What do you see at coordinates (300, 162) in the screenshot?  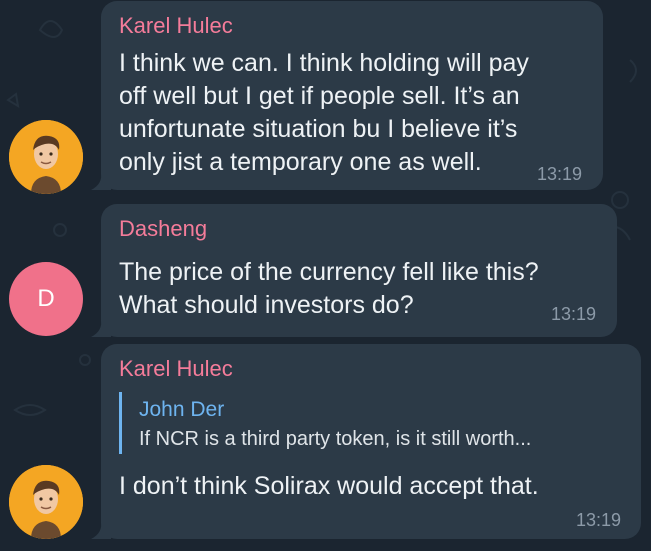 I see `message-text-line: only jist a temporary one as well.` at bounding box center [300, 162].